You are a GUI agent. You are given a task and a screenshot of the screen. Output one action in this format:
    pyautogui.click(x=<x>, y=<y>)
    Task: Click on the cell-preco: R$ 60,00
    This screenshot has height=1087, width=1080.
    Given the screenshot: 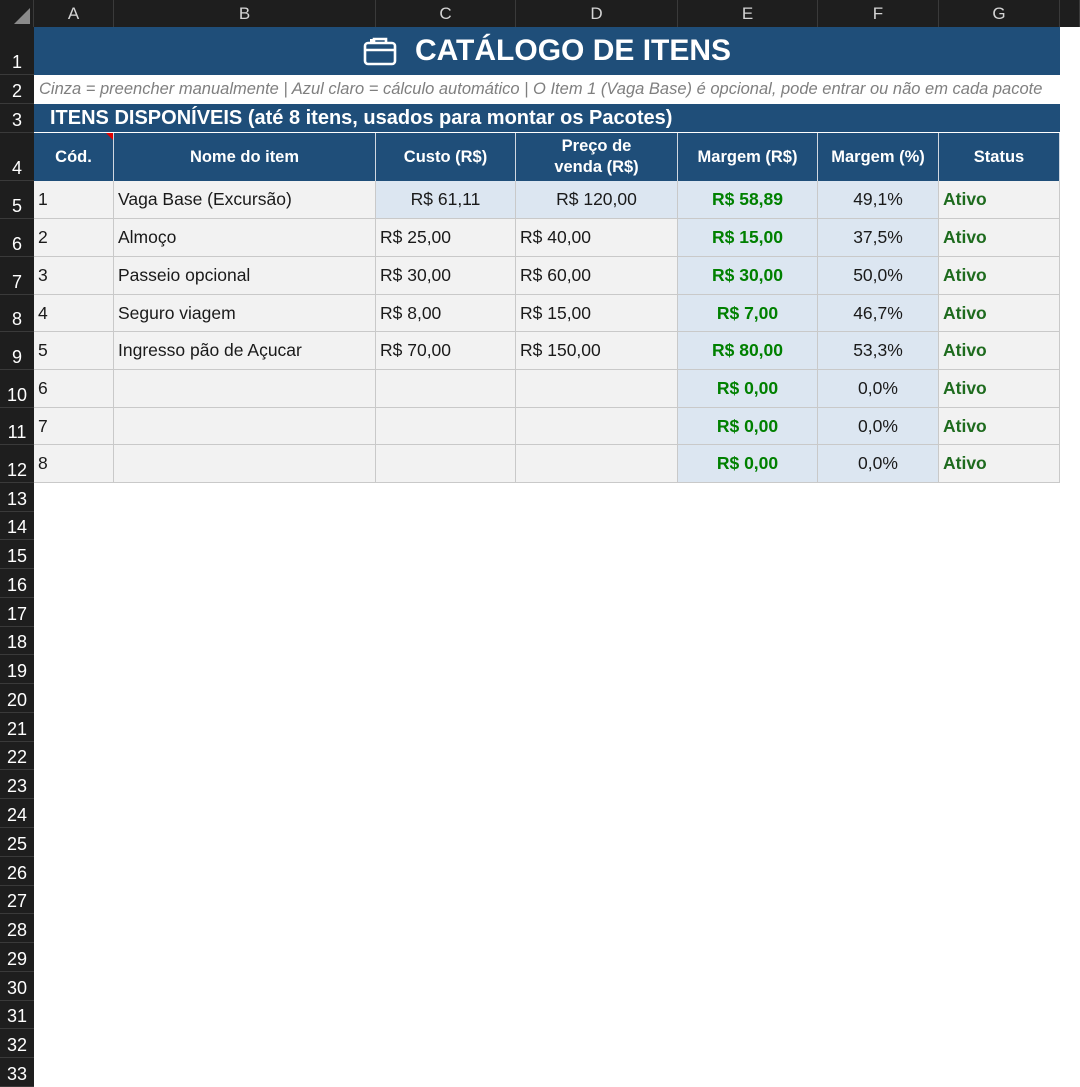 What is the action you would take?
    pyautogui.click(x=597, y=276)
    